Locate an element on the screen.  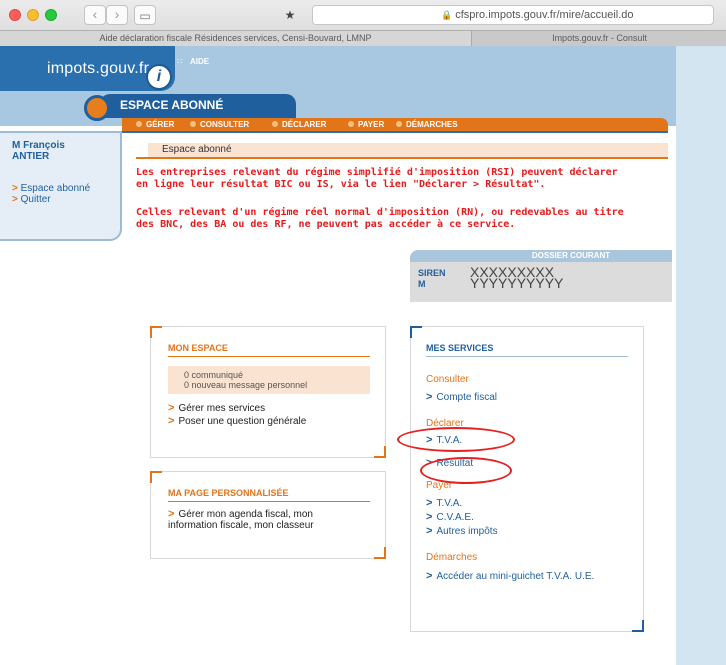
siren-label: SIREN is located at coordinates (432, 273).